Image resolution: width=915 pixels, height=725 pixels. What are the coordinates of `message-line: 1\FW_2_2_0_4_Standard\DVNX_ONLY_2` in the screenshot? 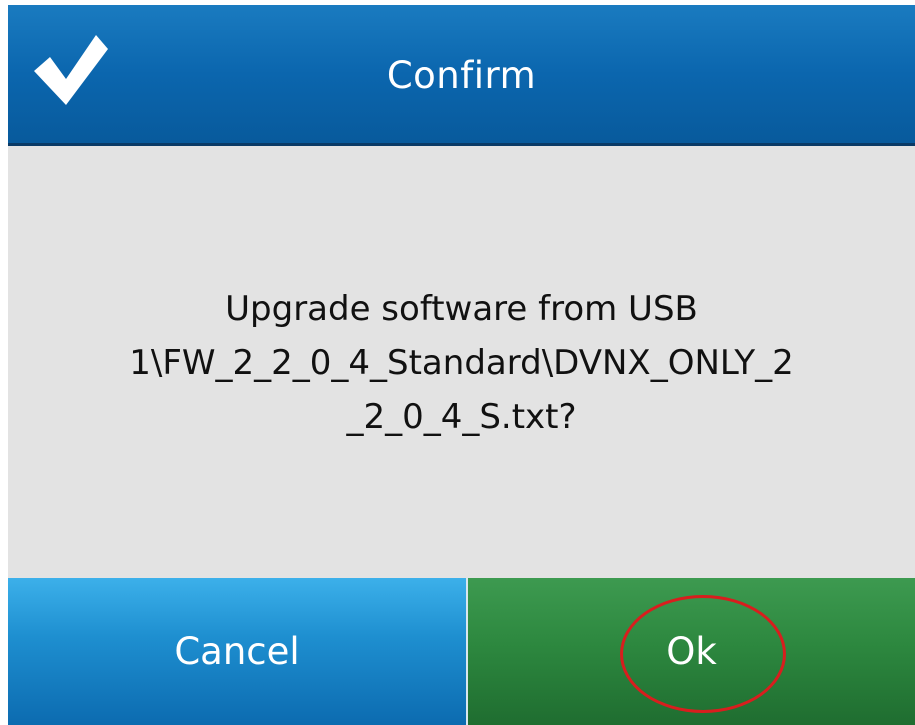 It's located at (461, 363).